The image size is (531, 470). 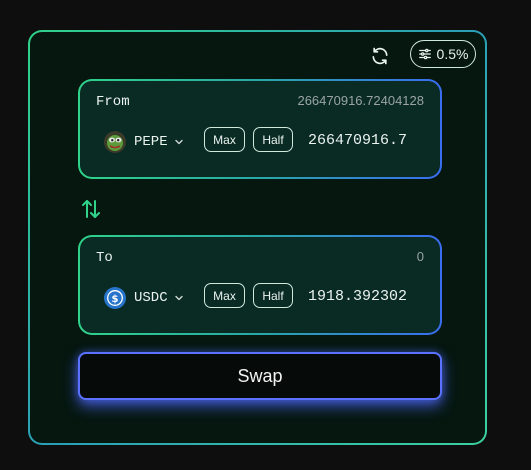 I want to click on sliders-icon, so click(x=424, y=54).